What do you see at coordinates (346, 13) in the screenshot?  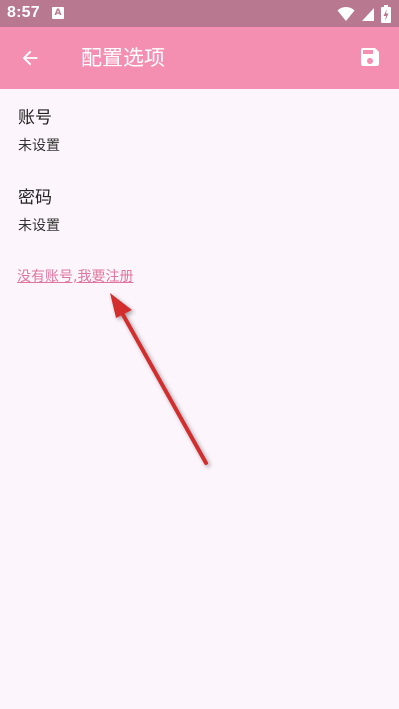 I see `wifi-icon` at bounding box center [346, 13].